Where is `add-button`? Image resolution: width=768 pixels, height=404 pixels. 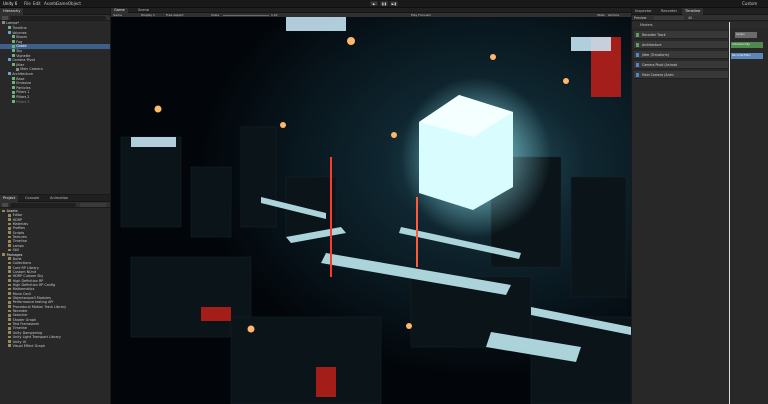 add-button is located at coordinates (5, 18).